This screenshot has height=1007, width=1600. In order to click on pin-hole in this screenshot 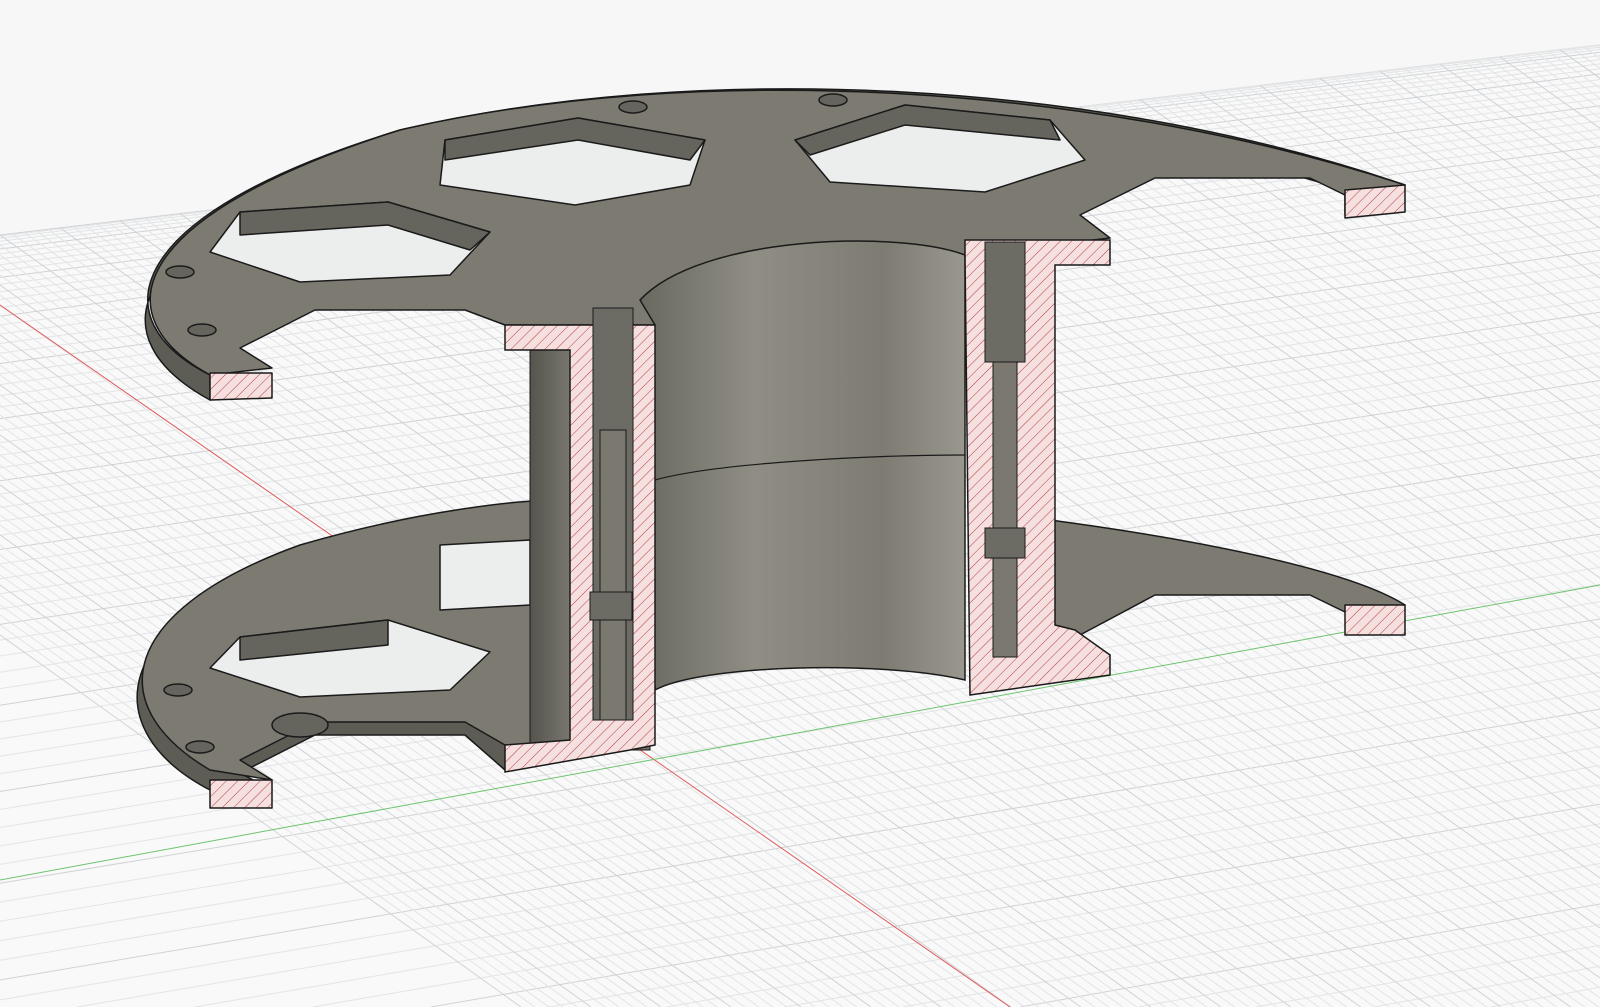, I will do `click(300, 725)`.